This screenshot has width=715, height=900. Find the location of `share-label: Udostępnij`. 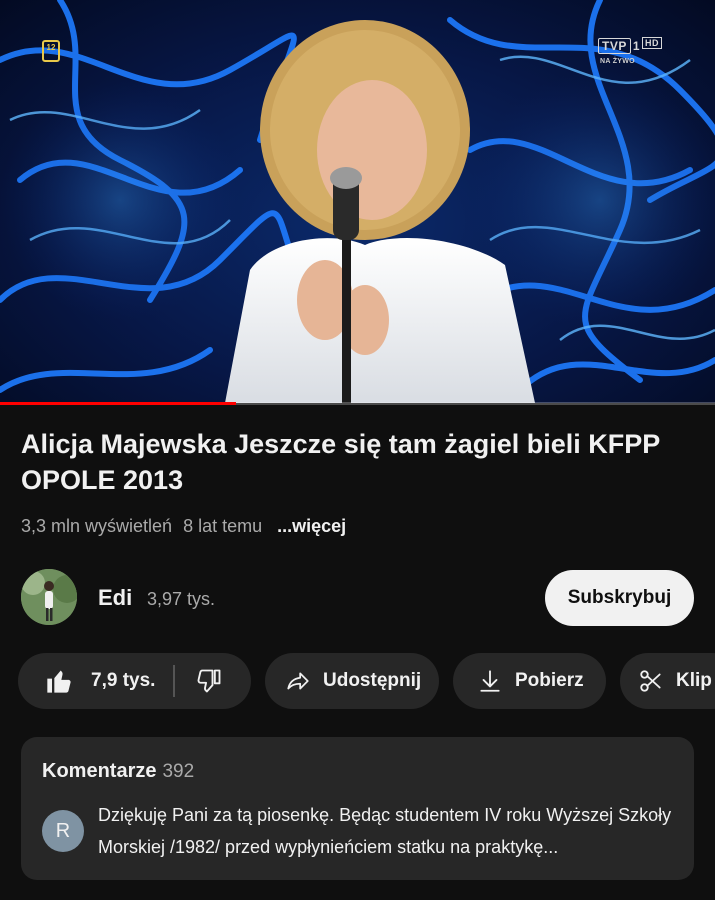

share-label: Udostępnij is located at coordinates (372, 680).